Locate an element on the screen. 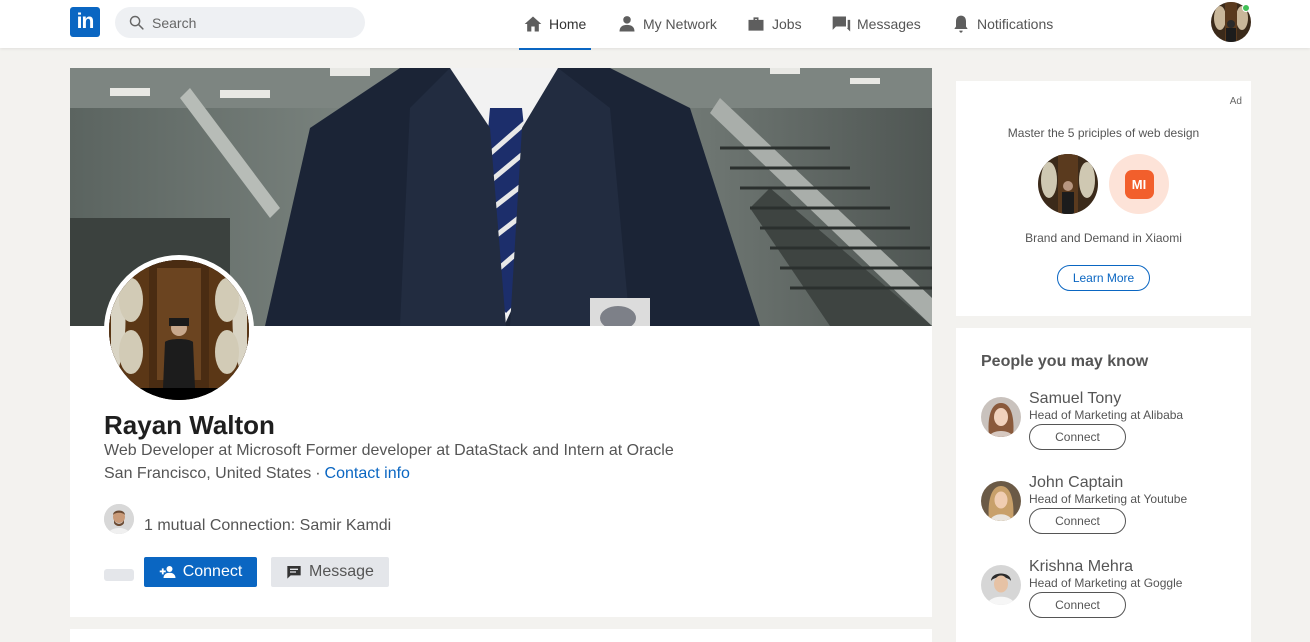 This screenshot has height=642, width=1310. xiaomi-logo-circle: MI is located at coordinates (1139, 184).